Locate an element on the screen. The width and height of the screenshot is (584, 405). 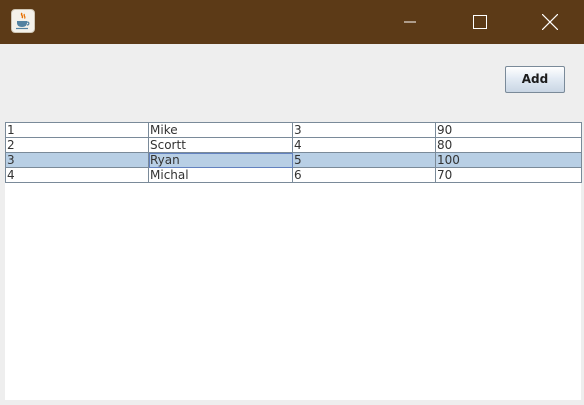
table-cell: Scortt is located at coordinates (220, 145).